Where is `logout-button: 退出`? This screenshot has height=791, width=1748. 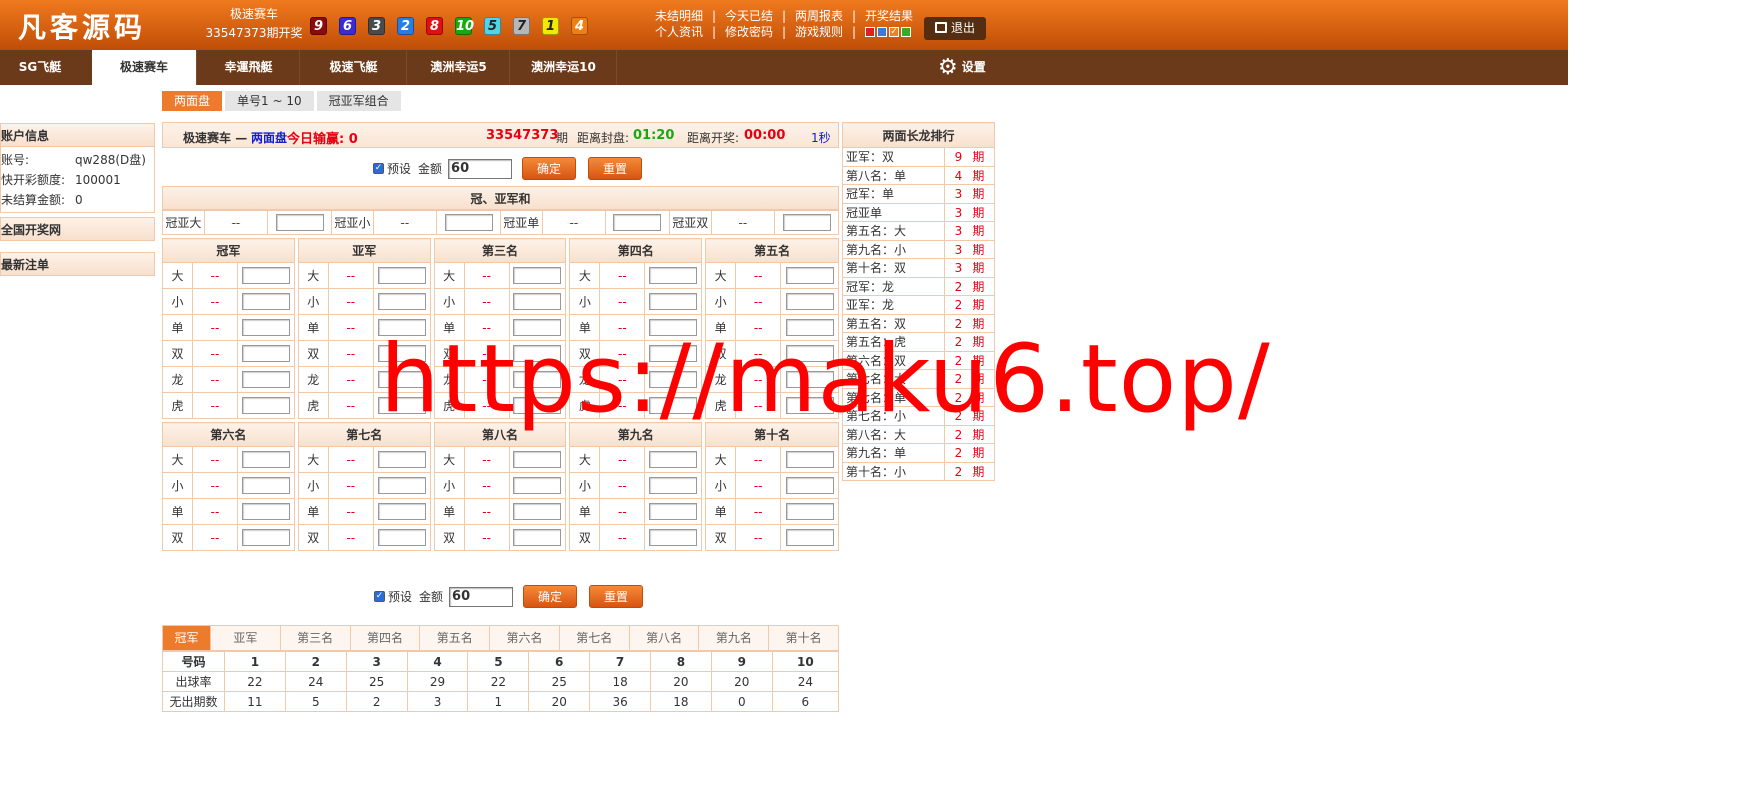
logout-button: 退出 is located at coordinates (955, 28).